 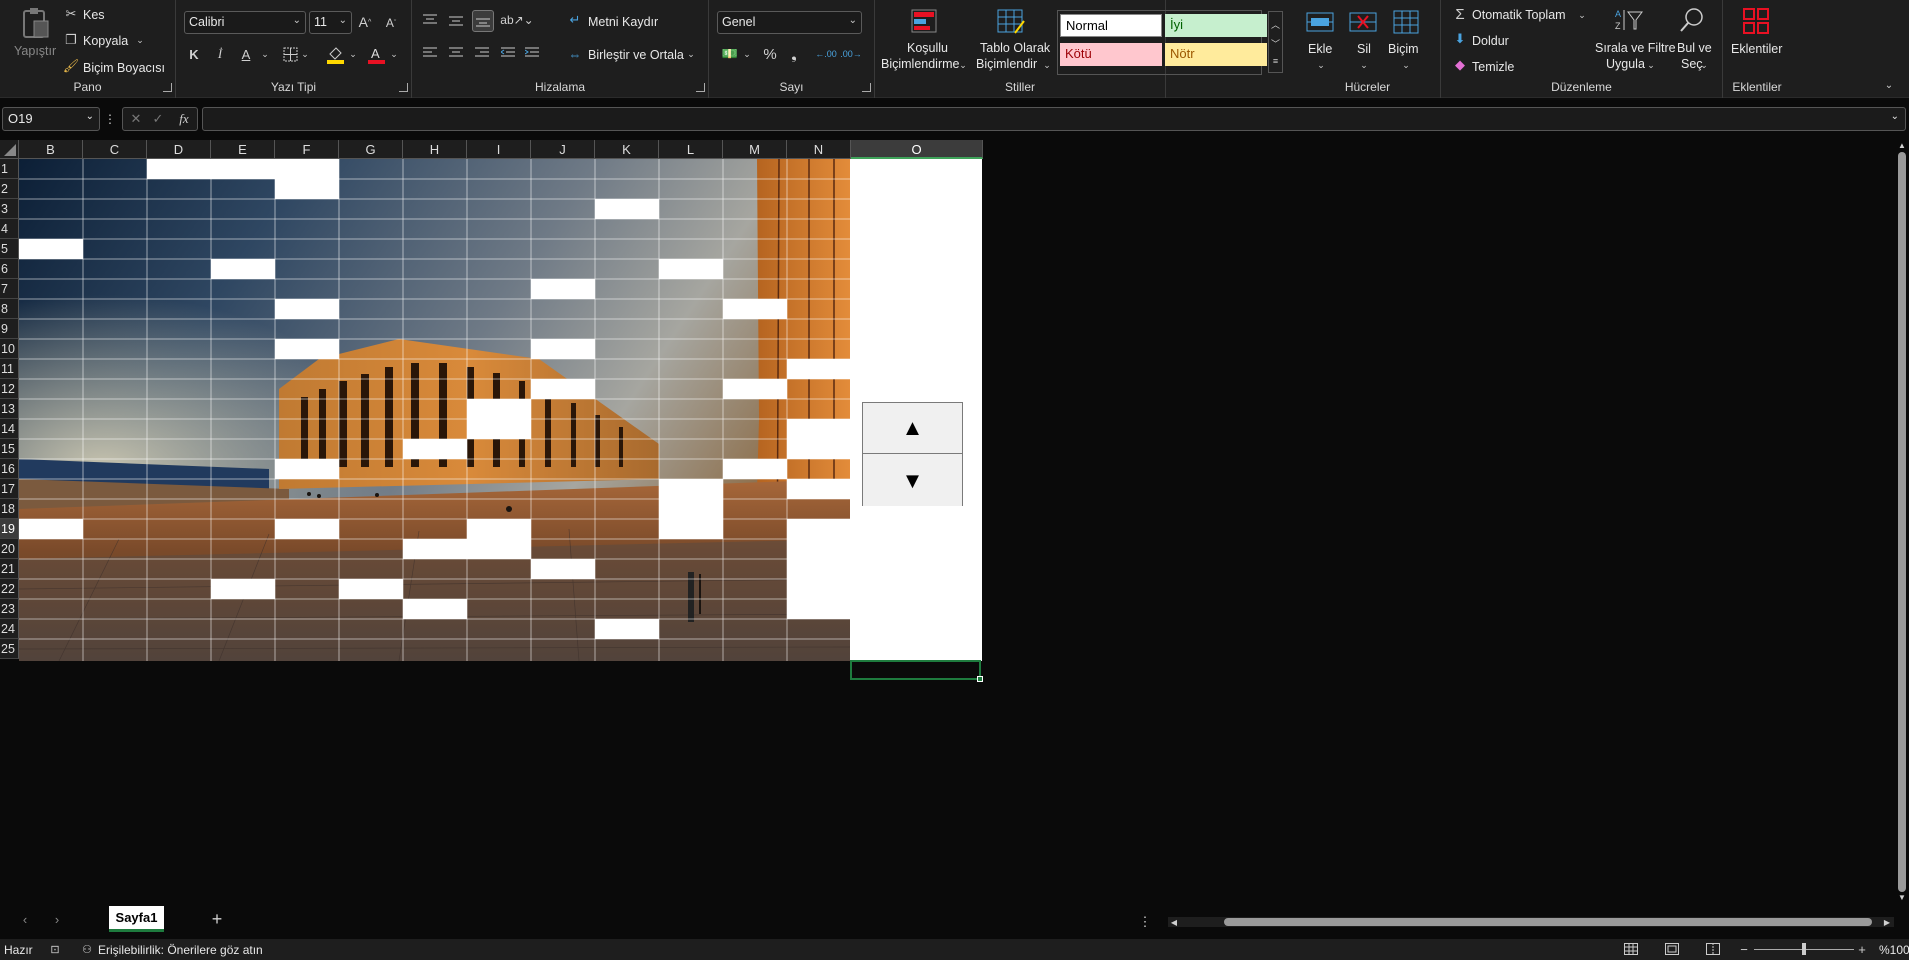 What do you see at coordinates (179, 149) in the screenshot?
I see `column-header-d: D` at bounding box center [179, 149].